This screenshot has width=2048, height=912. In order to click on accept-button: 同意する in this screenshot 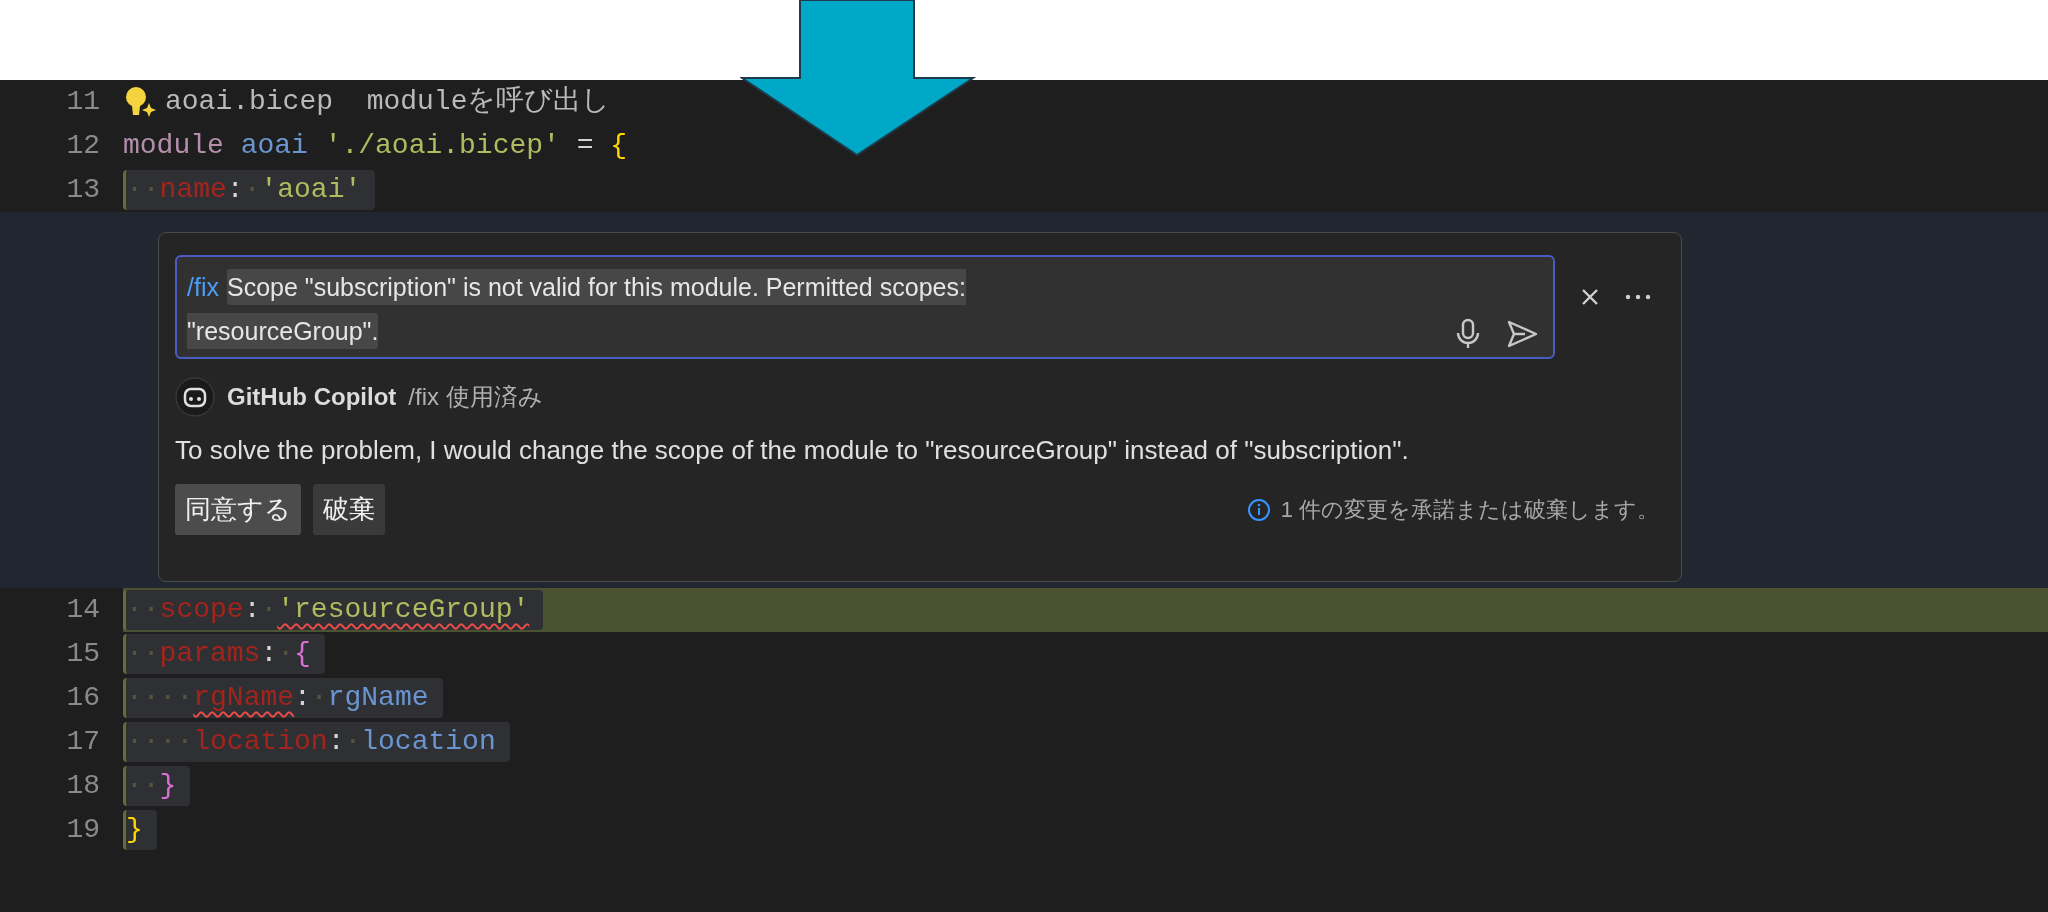, I will do `click(238, 509)`.